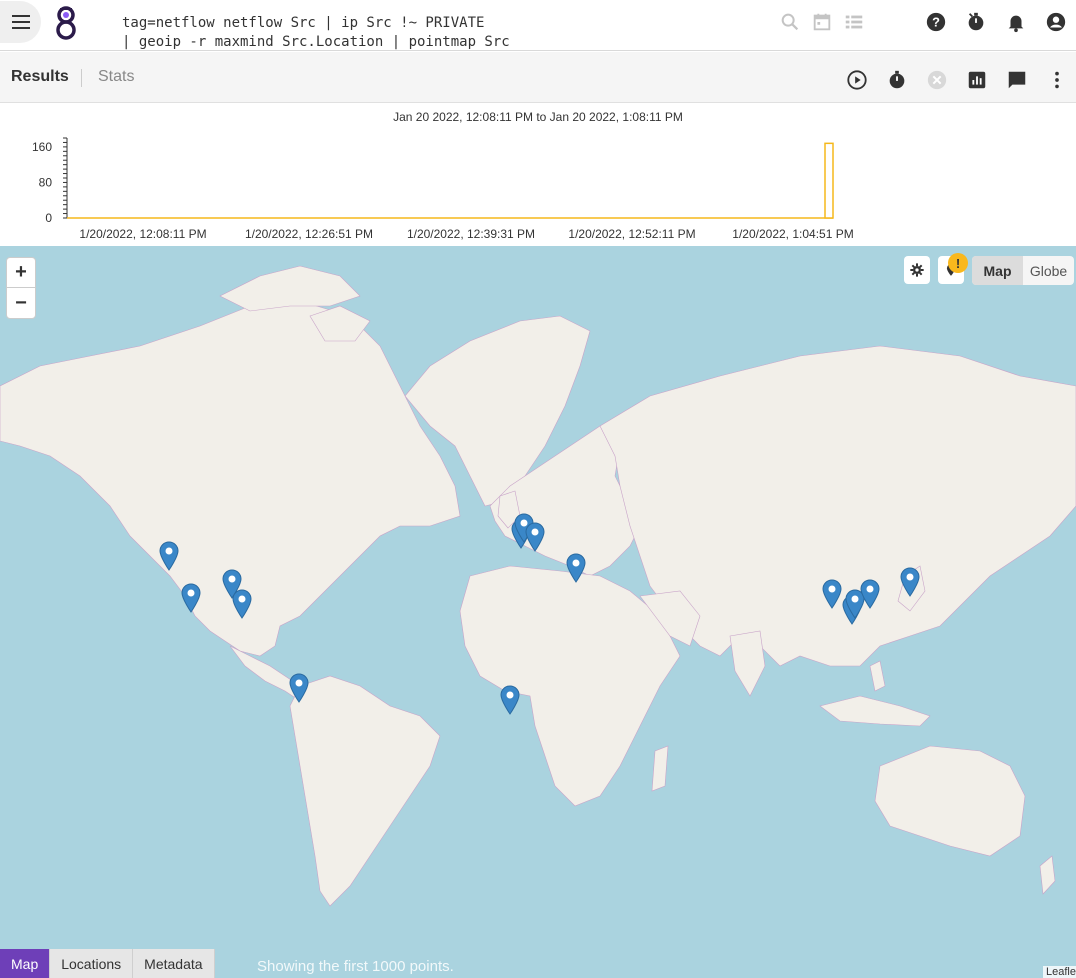 The width and height of the screenshot is (1076, 978). I want to click on tab-locations: Locations, so click(92, 963).